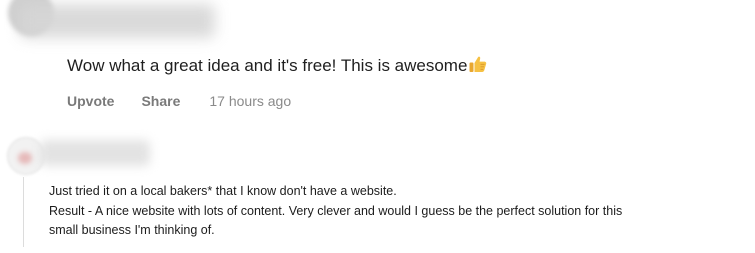 Image resolution: width=755 pixels, height=253 pixels. I want to click on comment-actions: Upvote Share 17 hours ago, so click(179, 101).